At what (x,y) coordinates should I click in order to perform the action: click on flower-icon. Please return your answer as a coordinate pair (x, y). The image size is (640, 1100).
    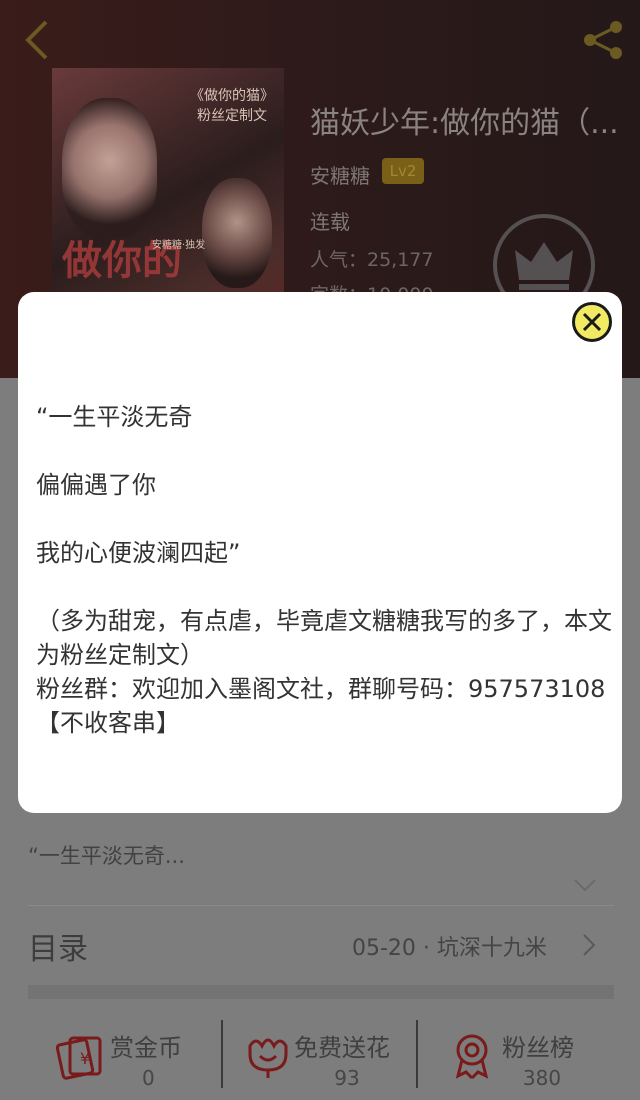
    Looking at the image, I should click on (268, 1056).